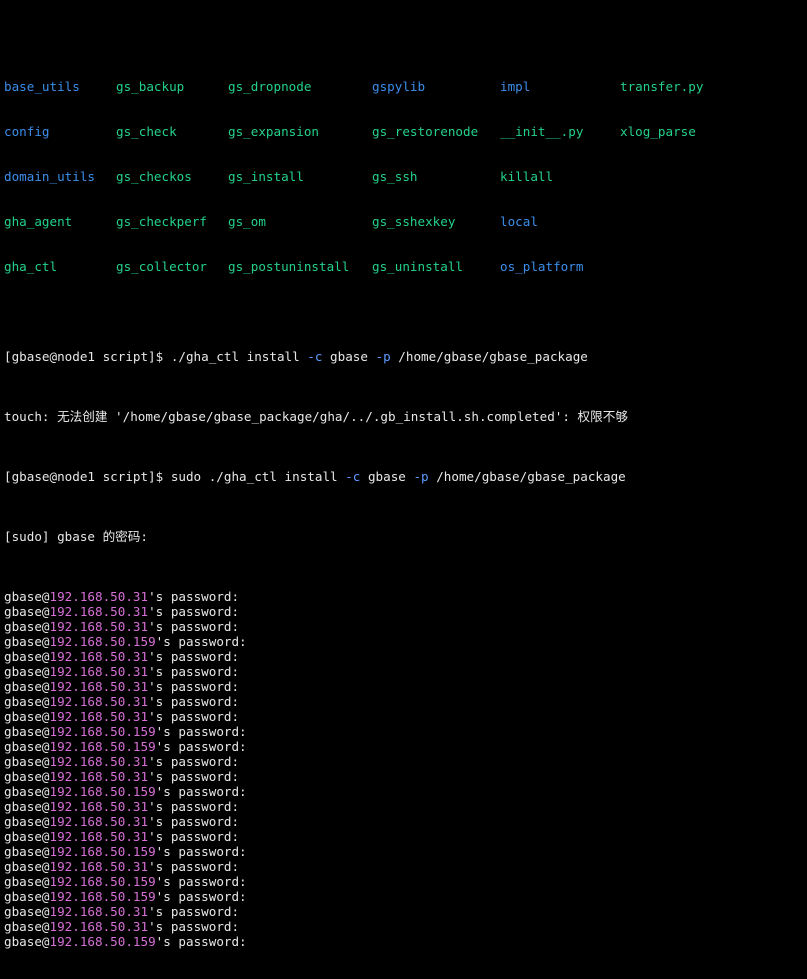  Describe the element at coordinates (662, 86) in the screenshot. I see `ls-entry: transfer.py` at that location.